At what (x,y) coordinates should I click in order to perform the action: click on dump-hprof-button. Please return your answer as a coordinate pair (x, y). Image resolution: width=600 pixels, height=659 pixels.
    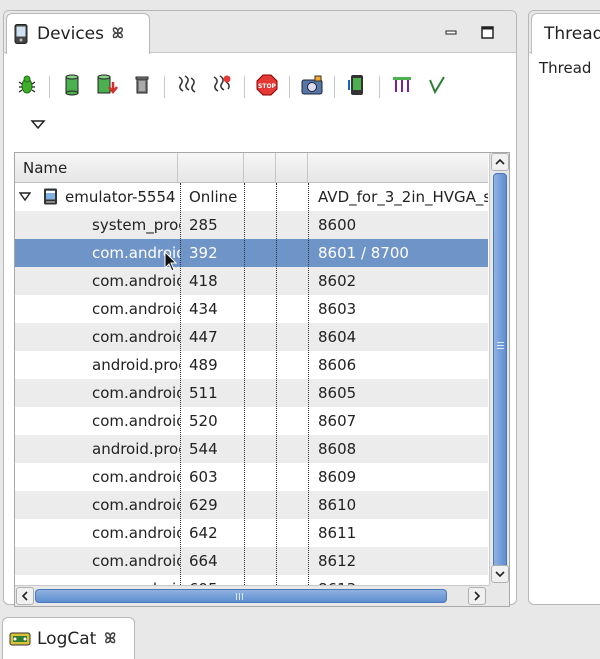
    Looking at the image, I should click on (107, 87).